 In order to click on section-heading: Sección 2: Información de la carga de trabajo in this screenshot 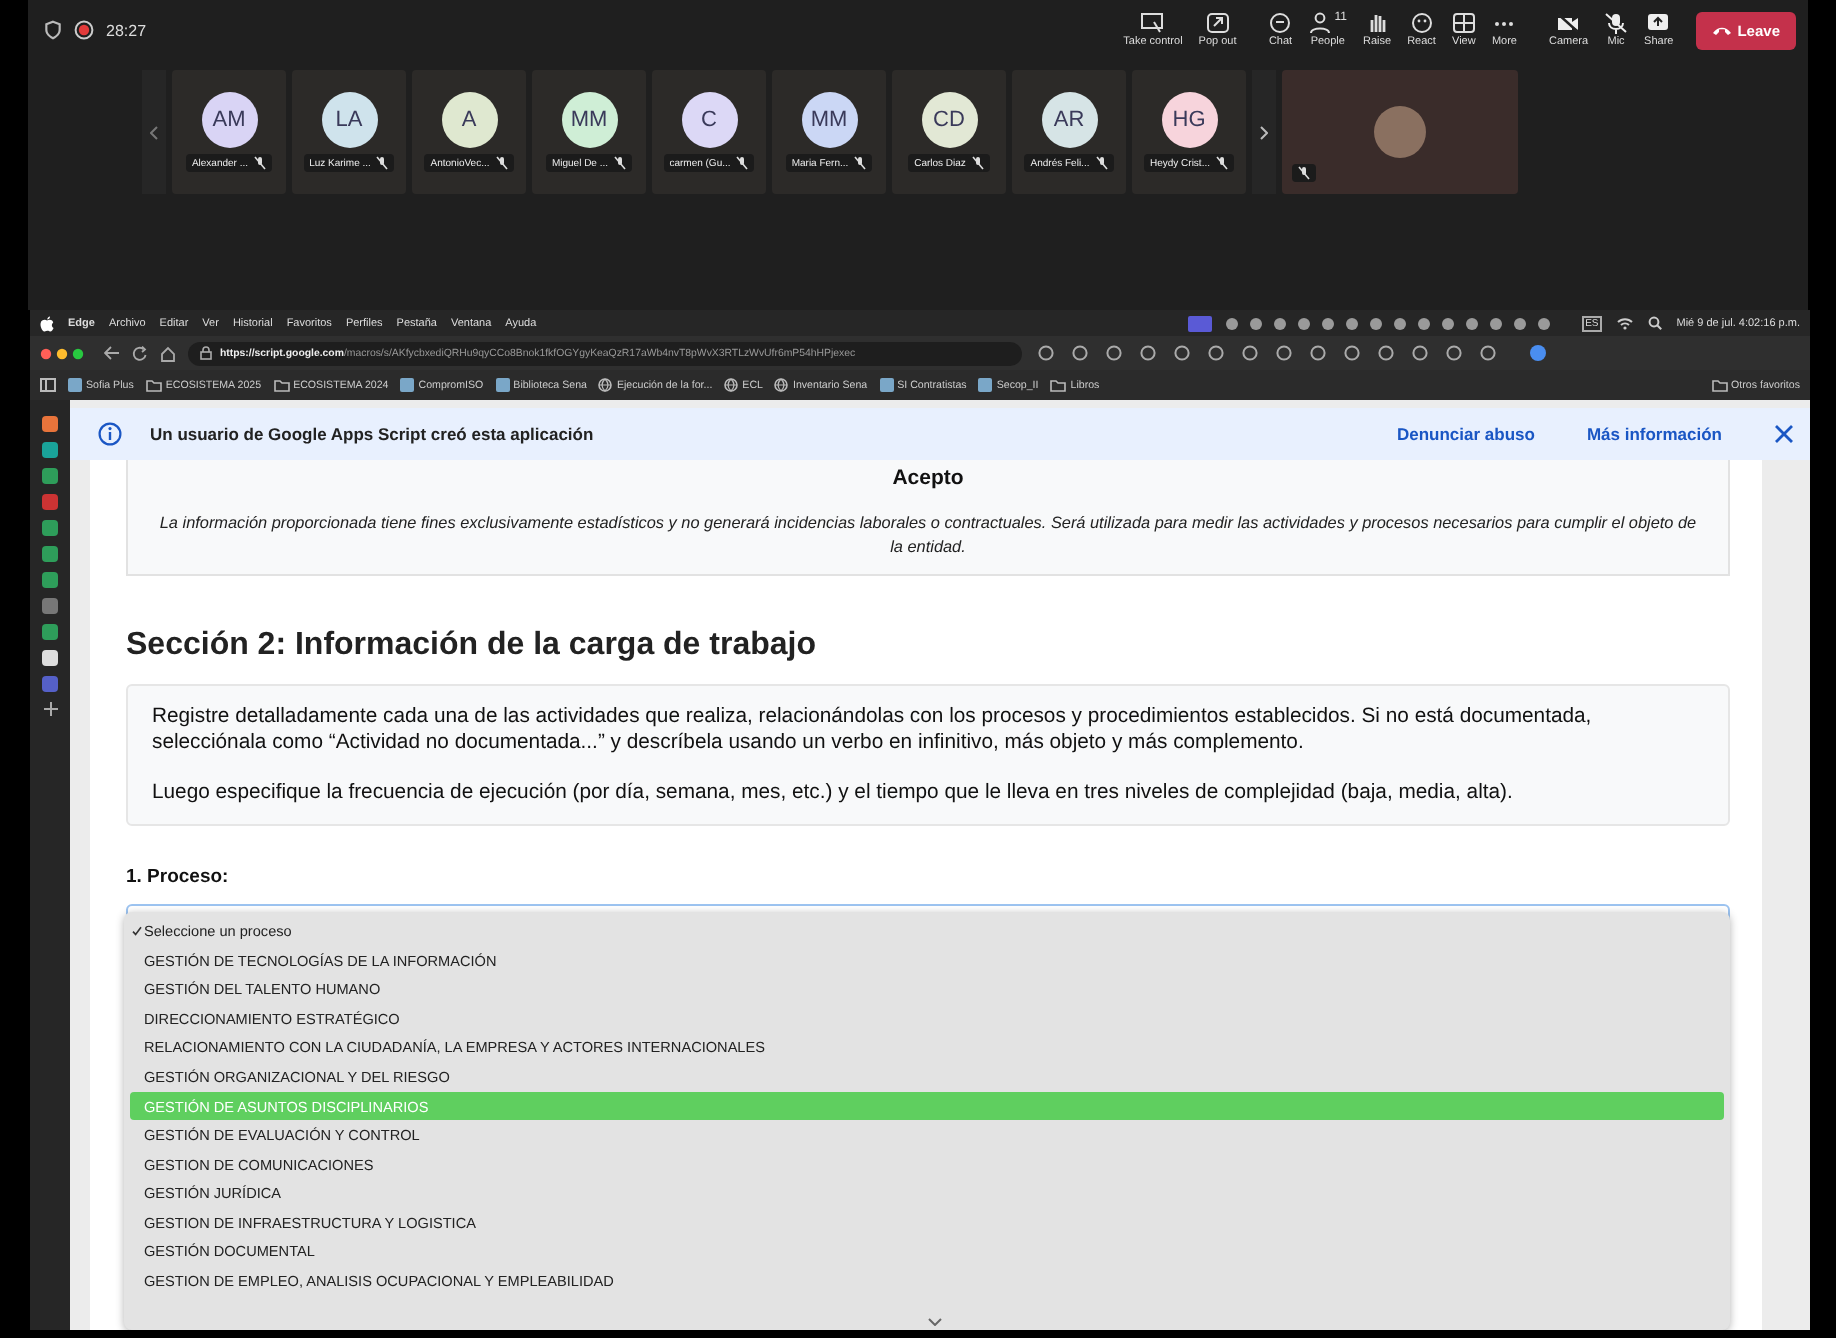, I will do `click(472, 645)`.